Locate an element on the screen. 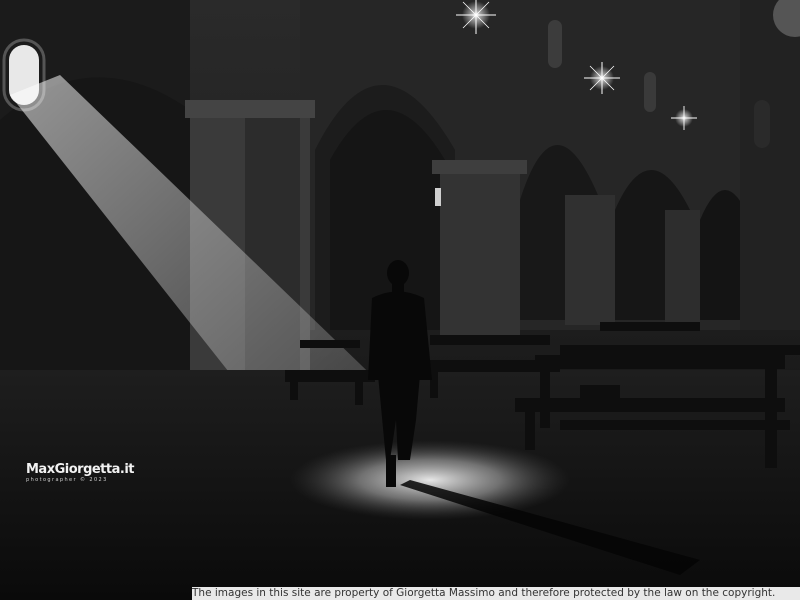 The image size is (800, 600). watermark-subtitle: photographer © 2023 is located at coordinates (67, 480).